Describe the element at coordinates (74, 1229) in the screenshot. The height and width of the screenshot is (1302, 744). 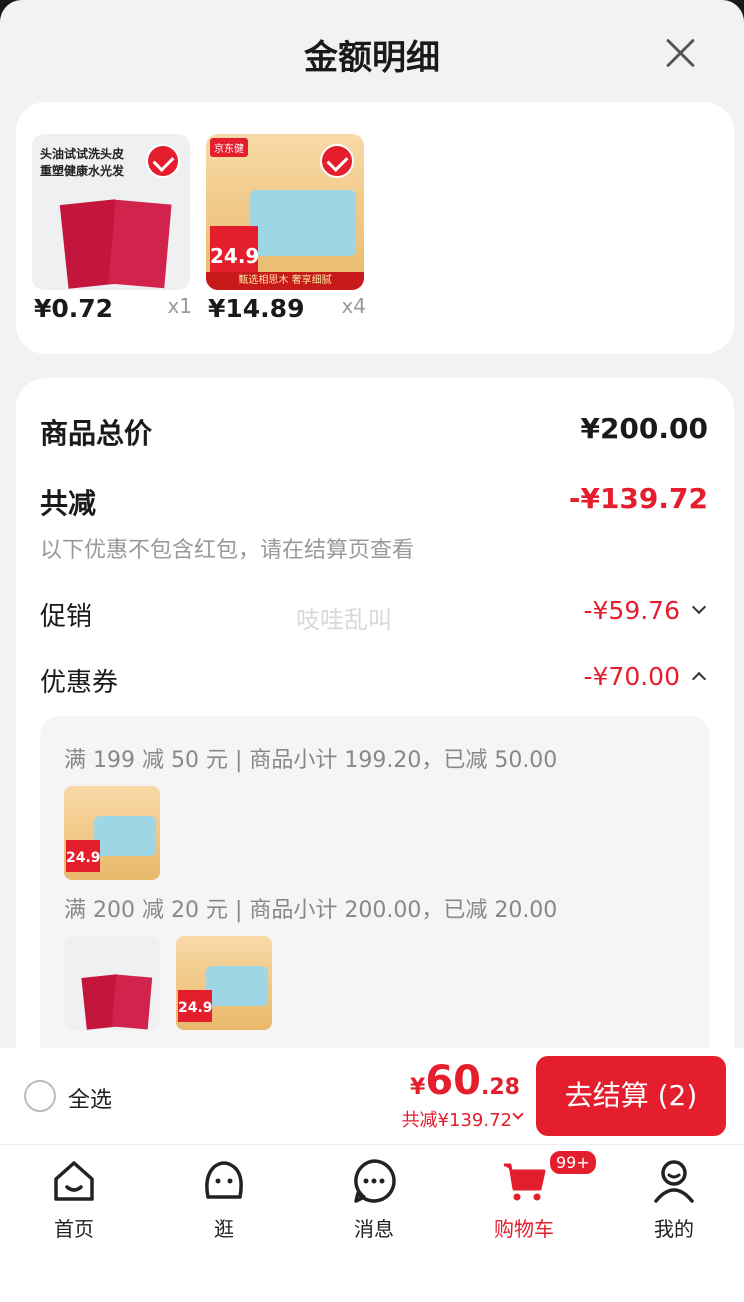
I see `tab-label: 首页` at that location.